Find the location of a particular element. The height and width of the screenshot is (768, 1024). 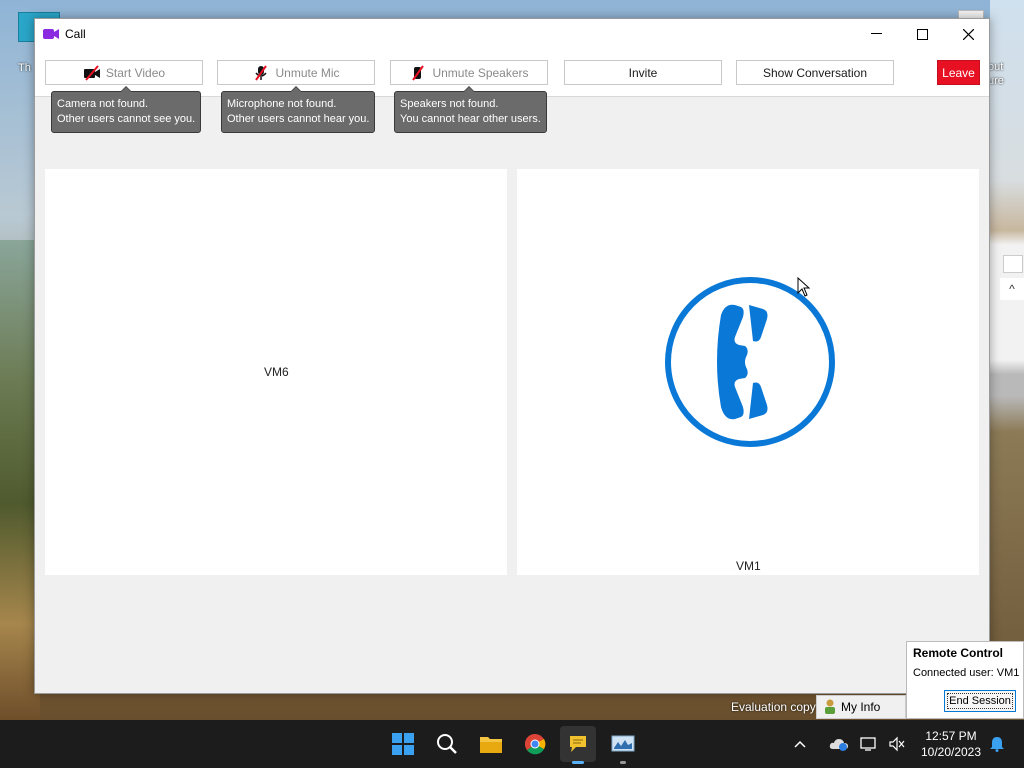

video-camera-icon is located at coordinates (51, 34).